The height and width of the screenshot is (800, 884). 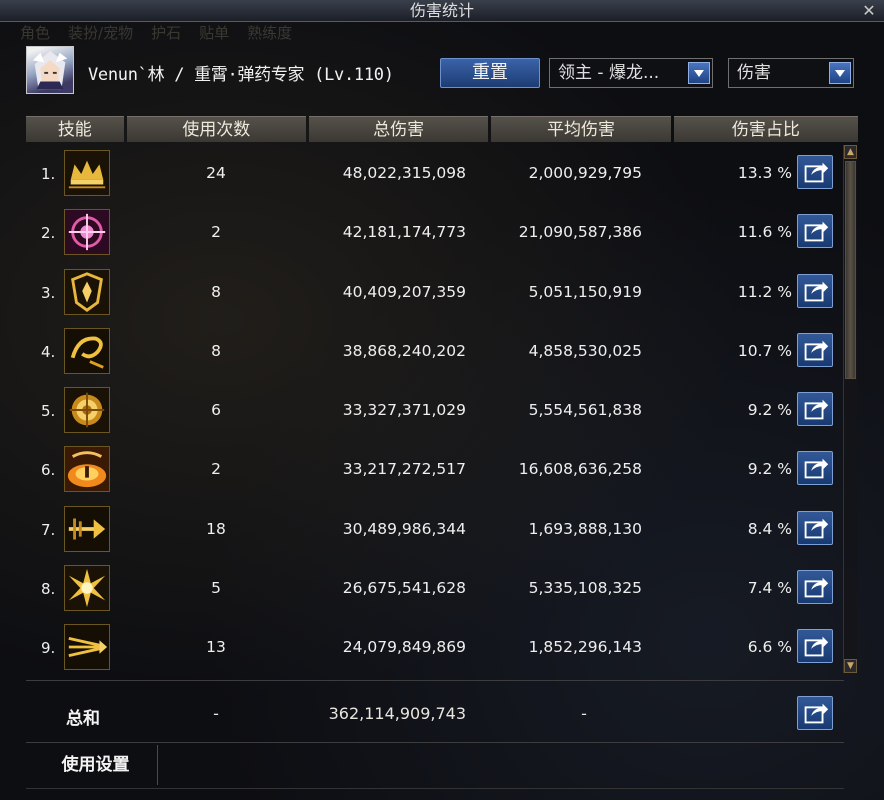 What do you see at coordinates (404, 469) in the screenshot?
I see `total-damage: 33,217,272,517` at bounding box center [404, 469].